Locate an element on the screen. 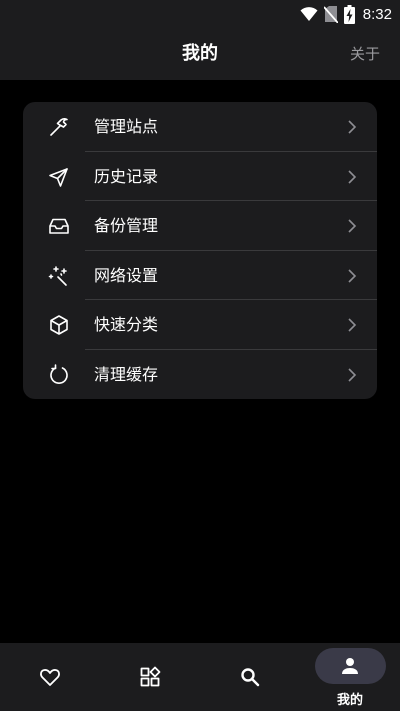  person-icon is located at coordinates (350, 666).